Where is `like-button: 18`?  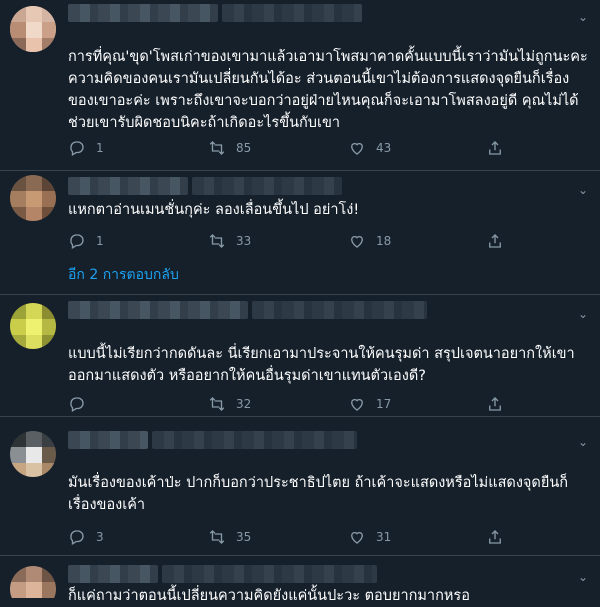 like-button: 18 is located at coordinates (369, 241).